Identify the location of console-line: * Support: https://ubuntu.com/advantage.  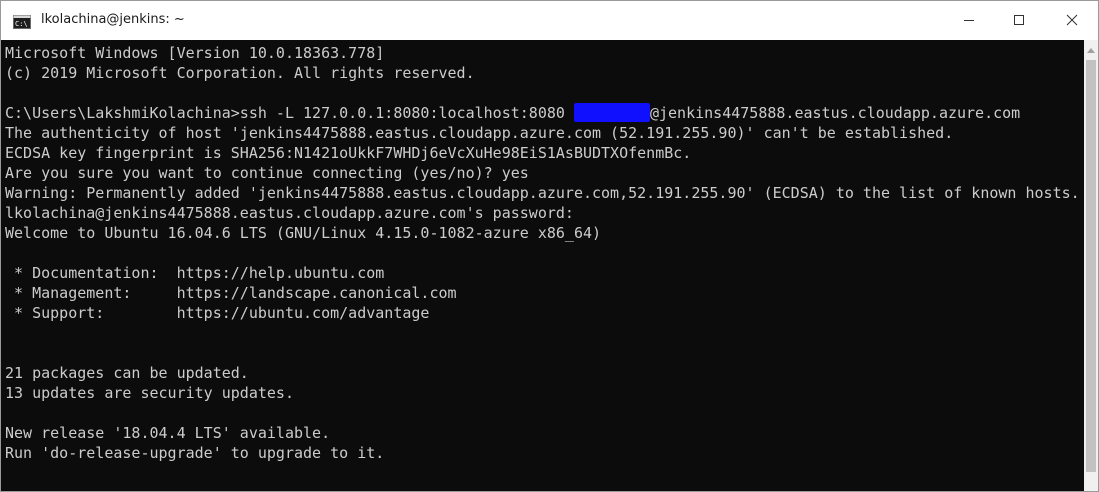
(217, 313).